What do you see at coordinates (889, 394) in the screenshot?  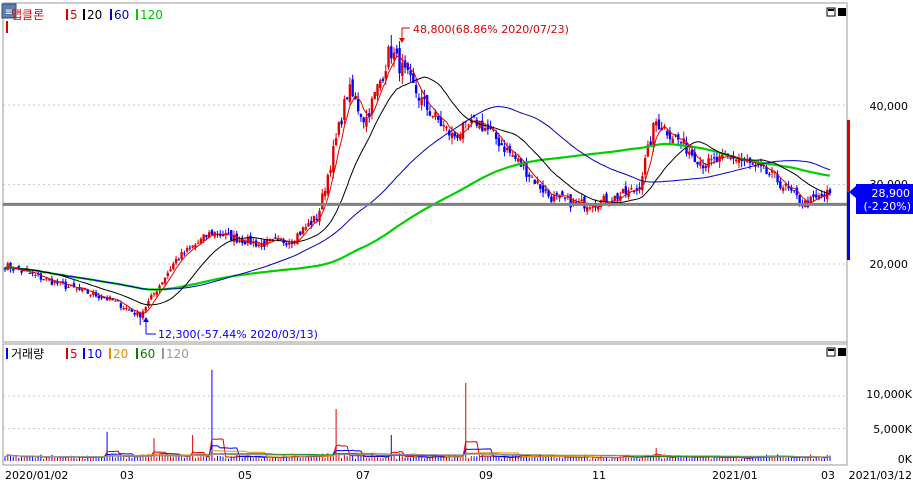 I see `vy-label-10000k: 10,000K` at bounding box center [889, 394].